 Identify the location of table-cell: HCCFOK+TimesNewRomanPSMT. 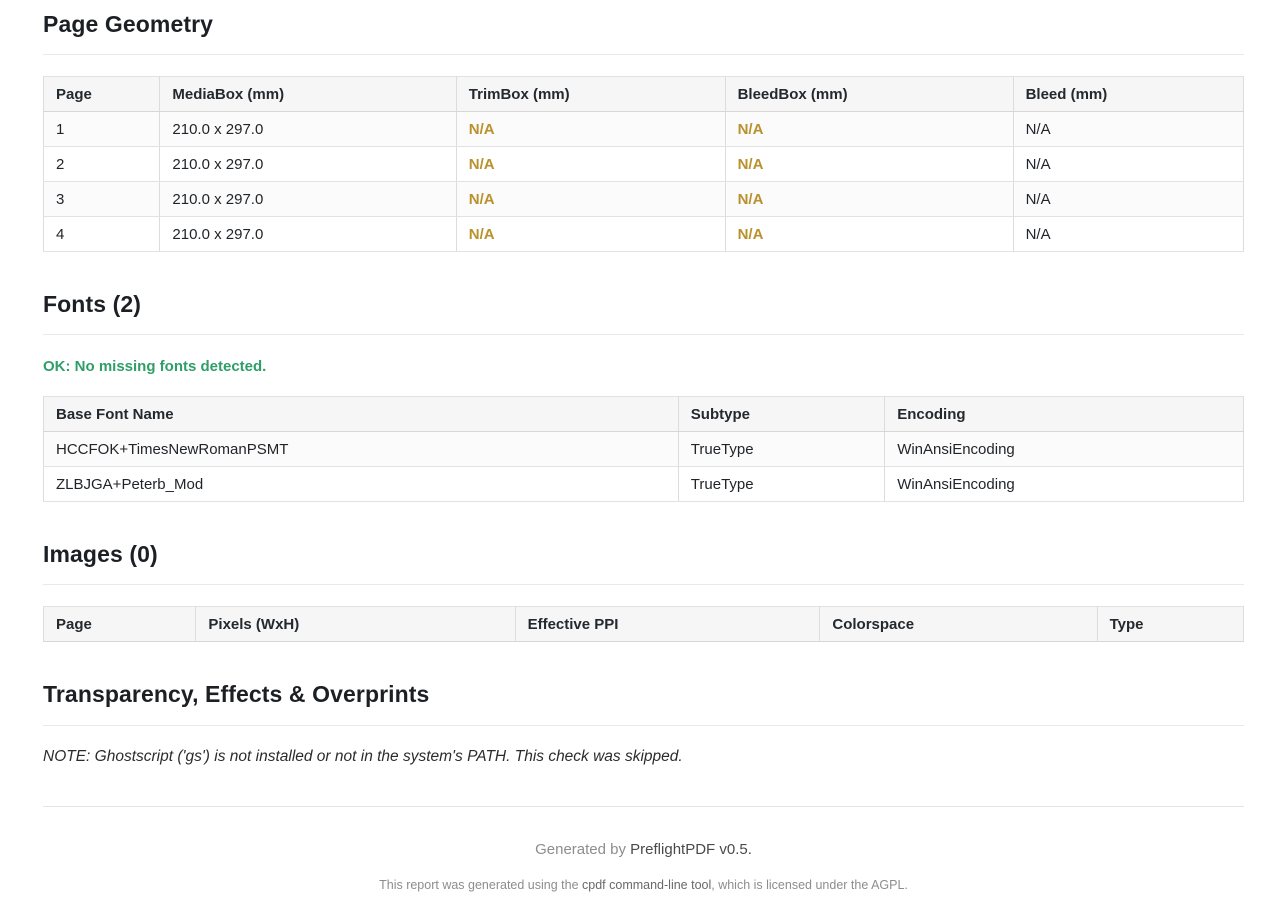
(361, 449).